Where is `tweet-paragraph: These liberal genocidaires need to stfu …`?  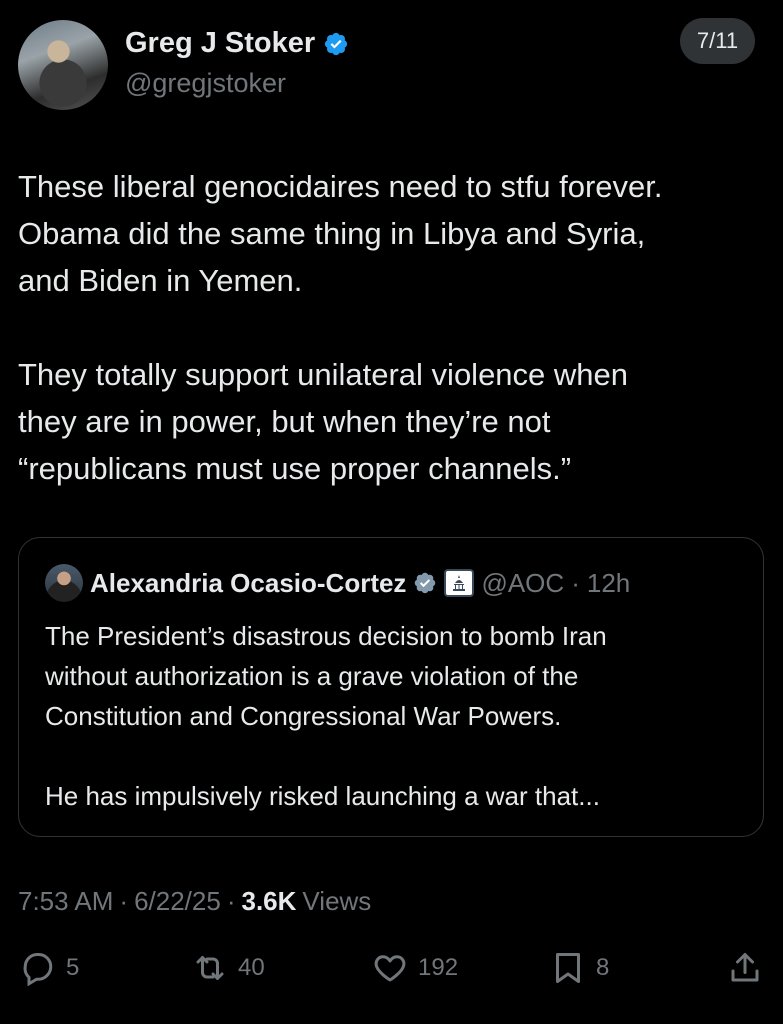
tweet-paragraph: These liberal genocidaires need to stfu … is located at coordinates (393, 233).